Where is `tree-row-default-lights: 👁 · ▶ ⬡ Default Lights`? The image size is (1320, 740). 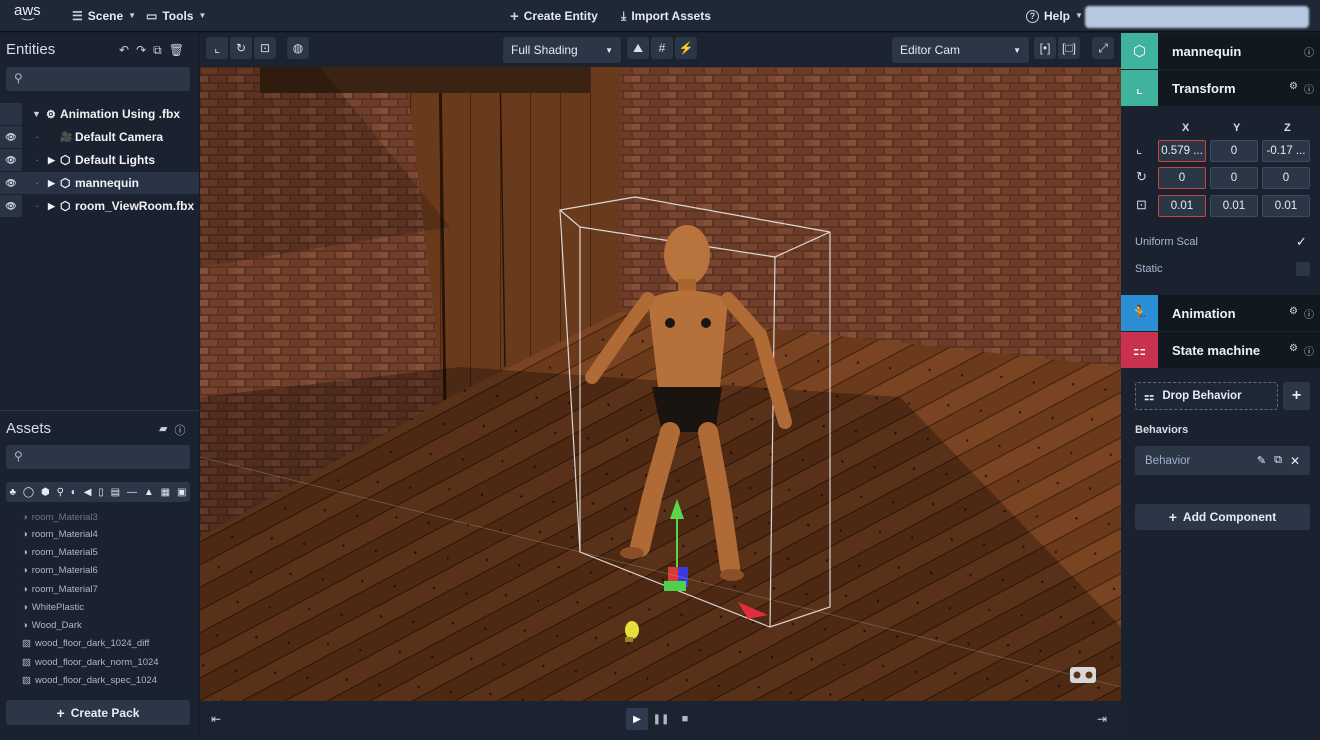
tree-row-default-lights: 👁 · ▶ ⬡ Default Lights is located at coordinates (99, 160).